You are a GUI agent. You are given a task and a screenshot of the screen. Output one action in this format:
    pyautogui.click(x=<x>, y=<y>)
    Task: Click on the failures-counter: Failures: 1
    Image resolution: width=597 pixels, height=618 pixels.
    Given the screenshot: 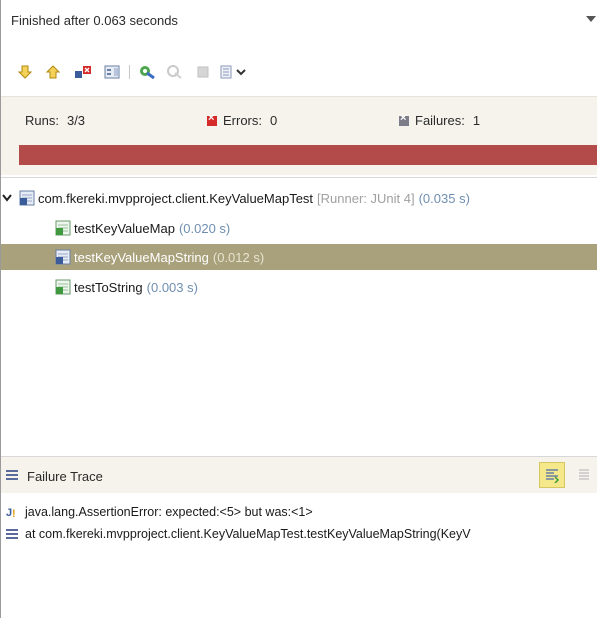 What is the action you would take?
    pyautogui.click(x=440, y=120)
    